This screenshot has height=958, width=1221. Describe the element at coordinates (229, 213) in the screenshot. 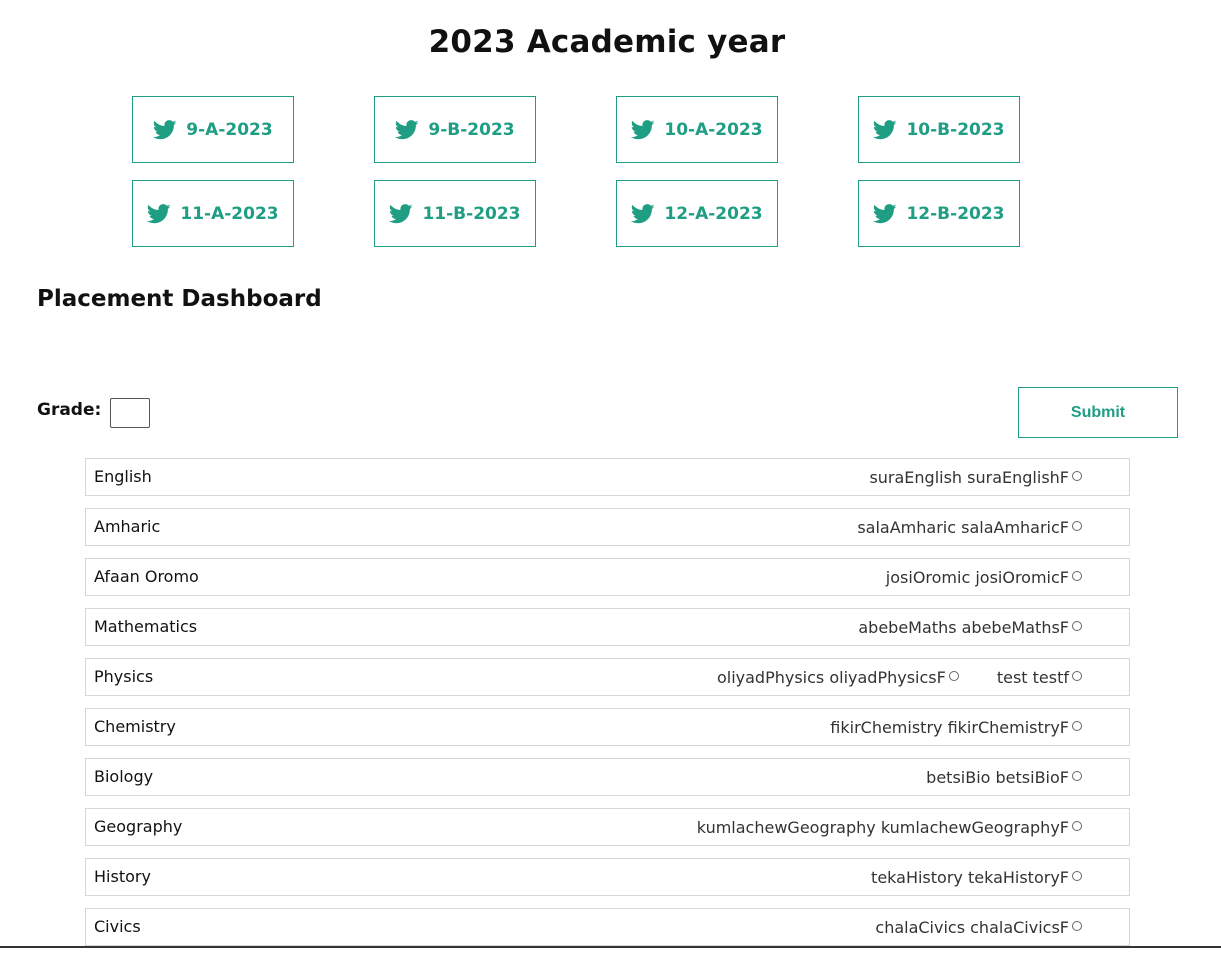

I see `class-button-label: 11-A-2023` at that location.